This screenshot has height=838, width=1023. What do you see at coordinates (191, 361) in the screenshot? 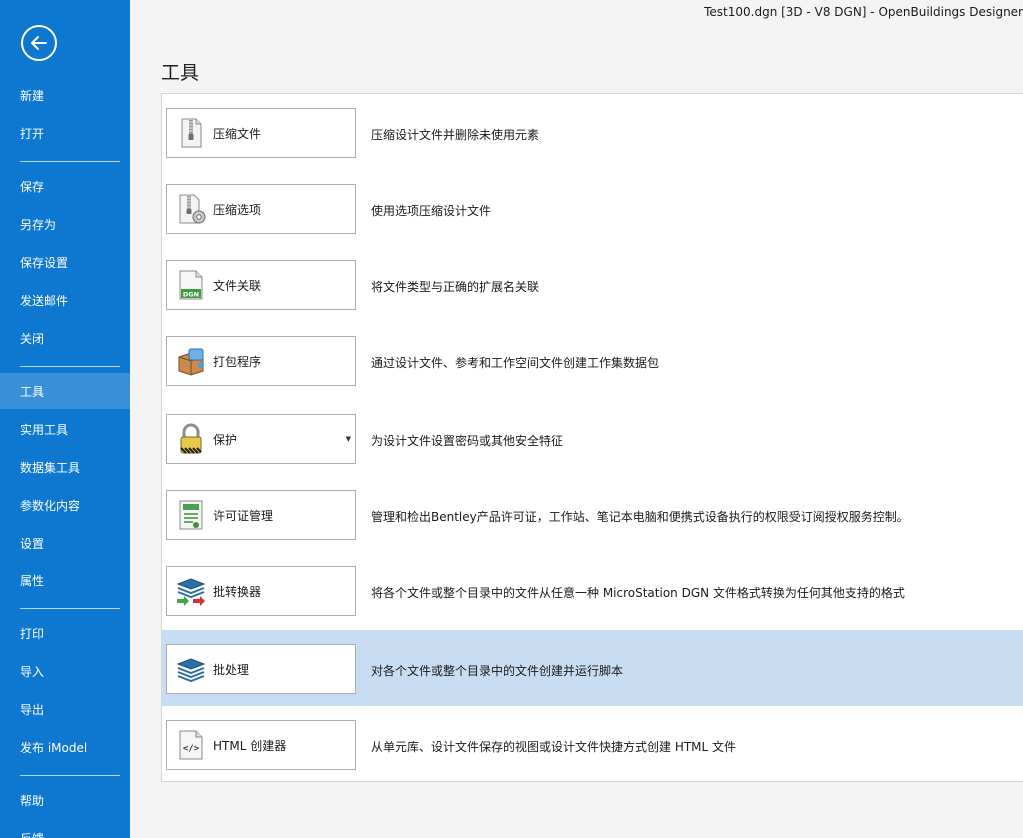
I see `package-icon` at bounding box center [191, 361].